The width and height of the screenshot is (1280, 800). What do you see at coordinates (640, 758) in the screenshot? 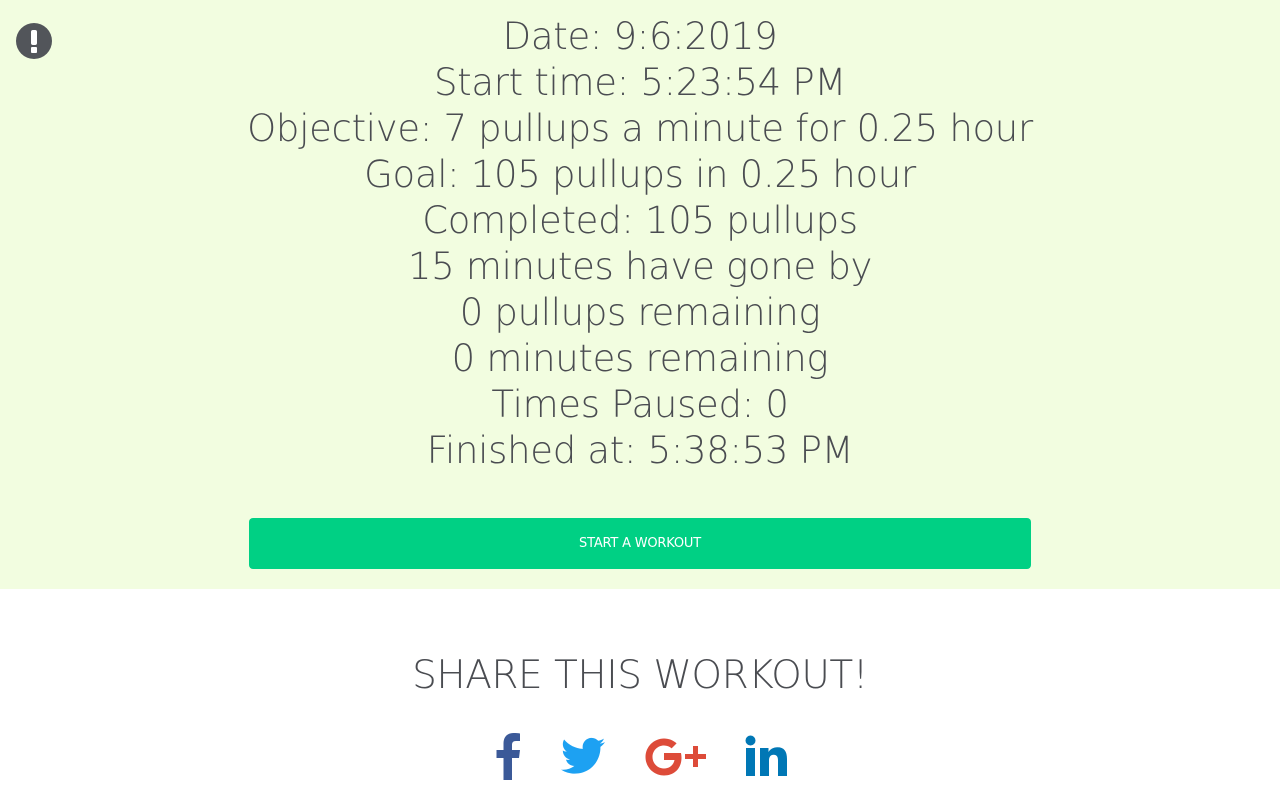
I see `social-share-row` at bounding box center [640, 758].